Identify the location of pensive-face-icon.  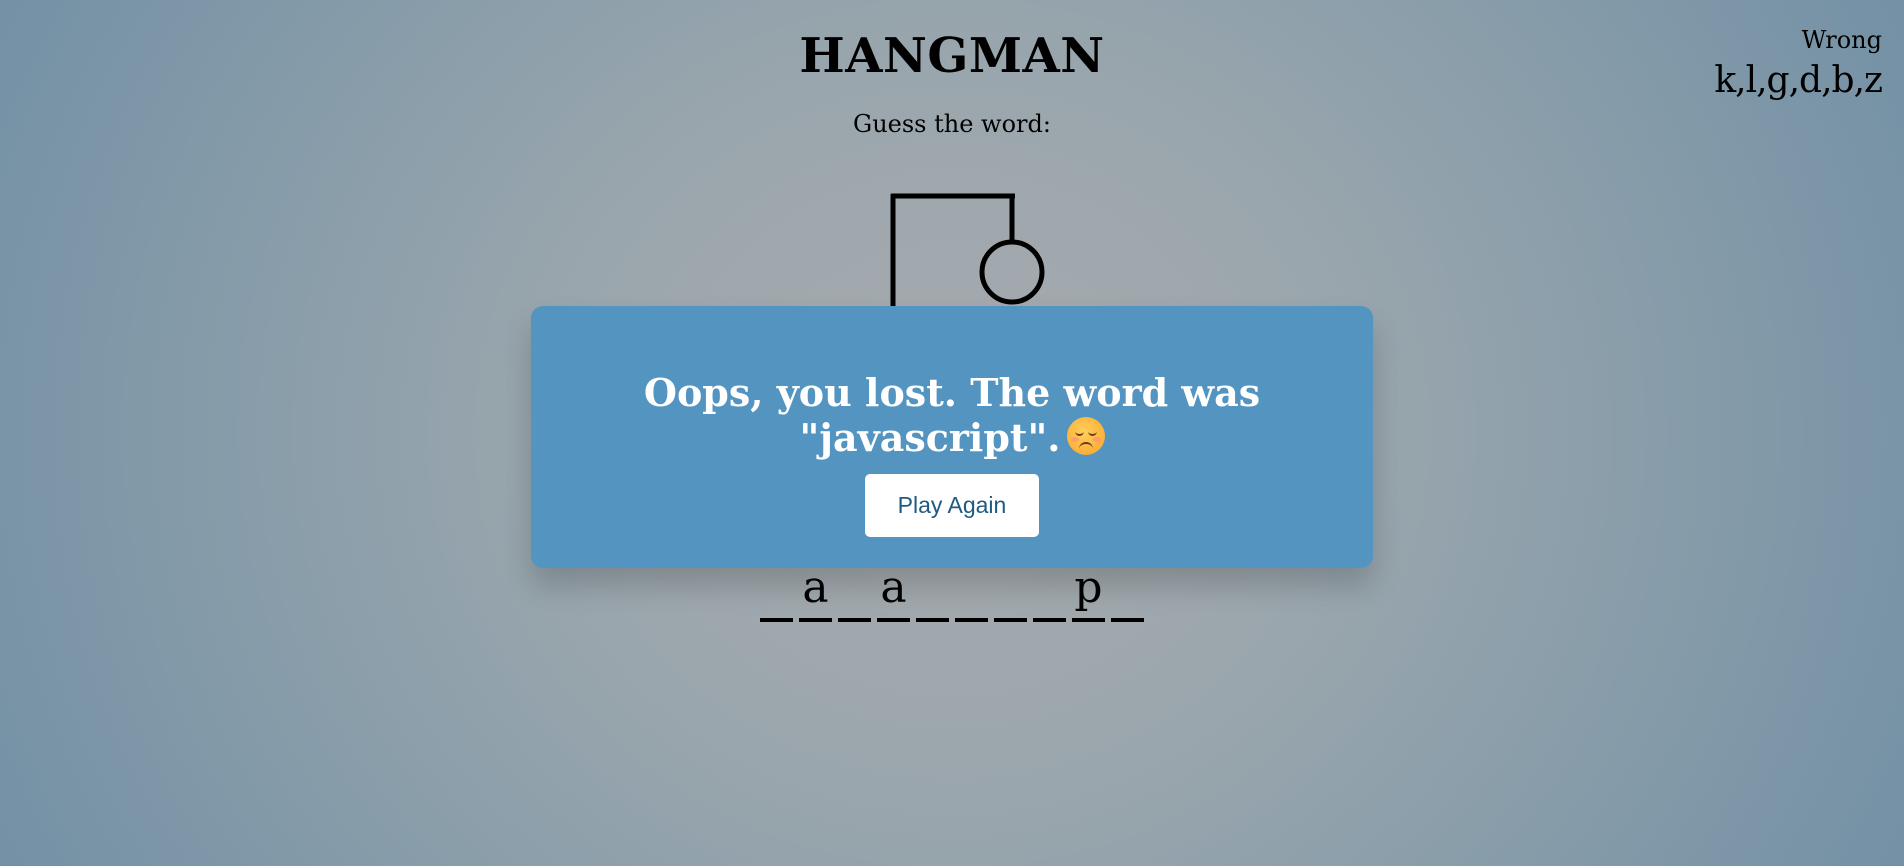
(1085, 436).